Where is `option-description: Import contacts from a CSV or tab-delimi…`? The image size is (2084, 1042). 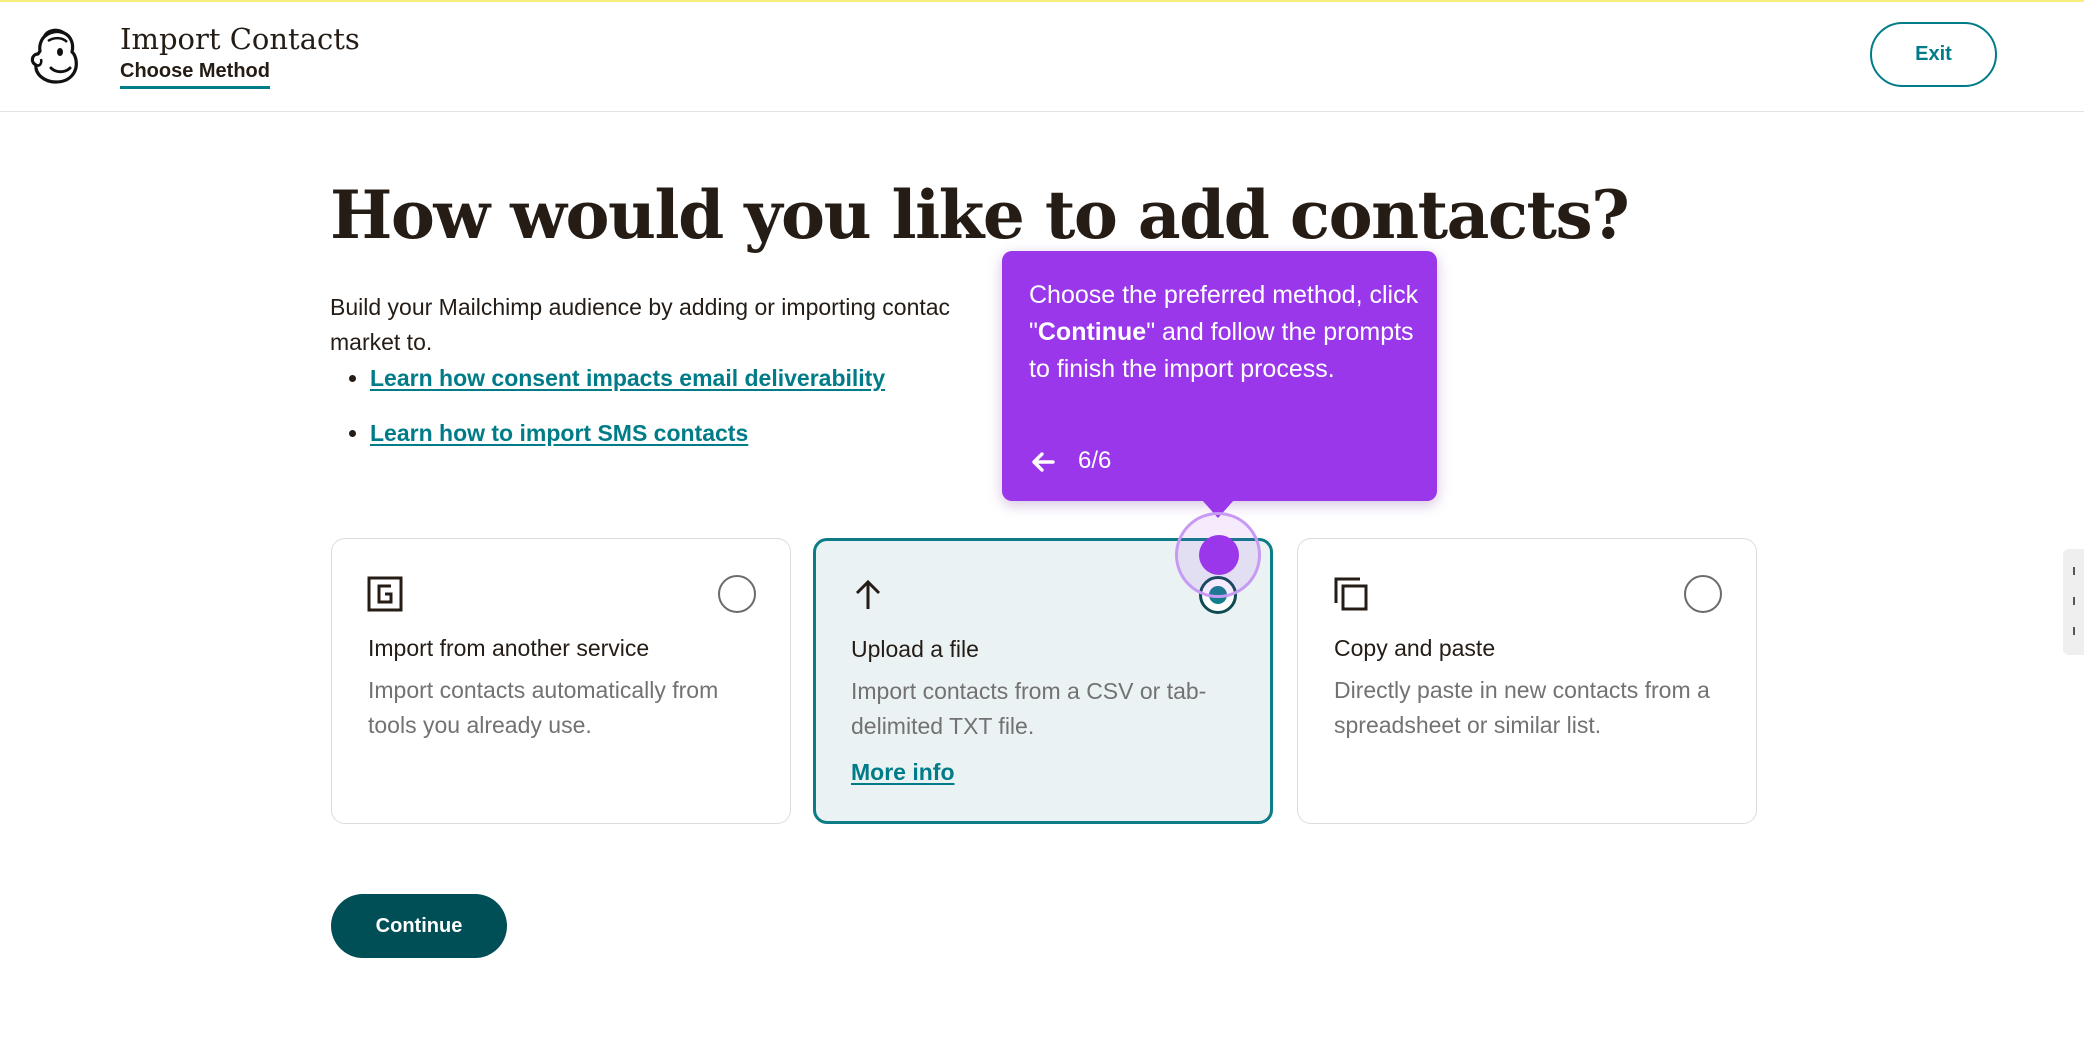
option-description: Import contacts from a CSV or tab-delimi… is located at coordinates (1029, 708).